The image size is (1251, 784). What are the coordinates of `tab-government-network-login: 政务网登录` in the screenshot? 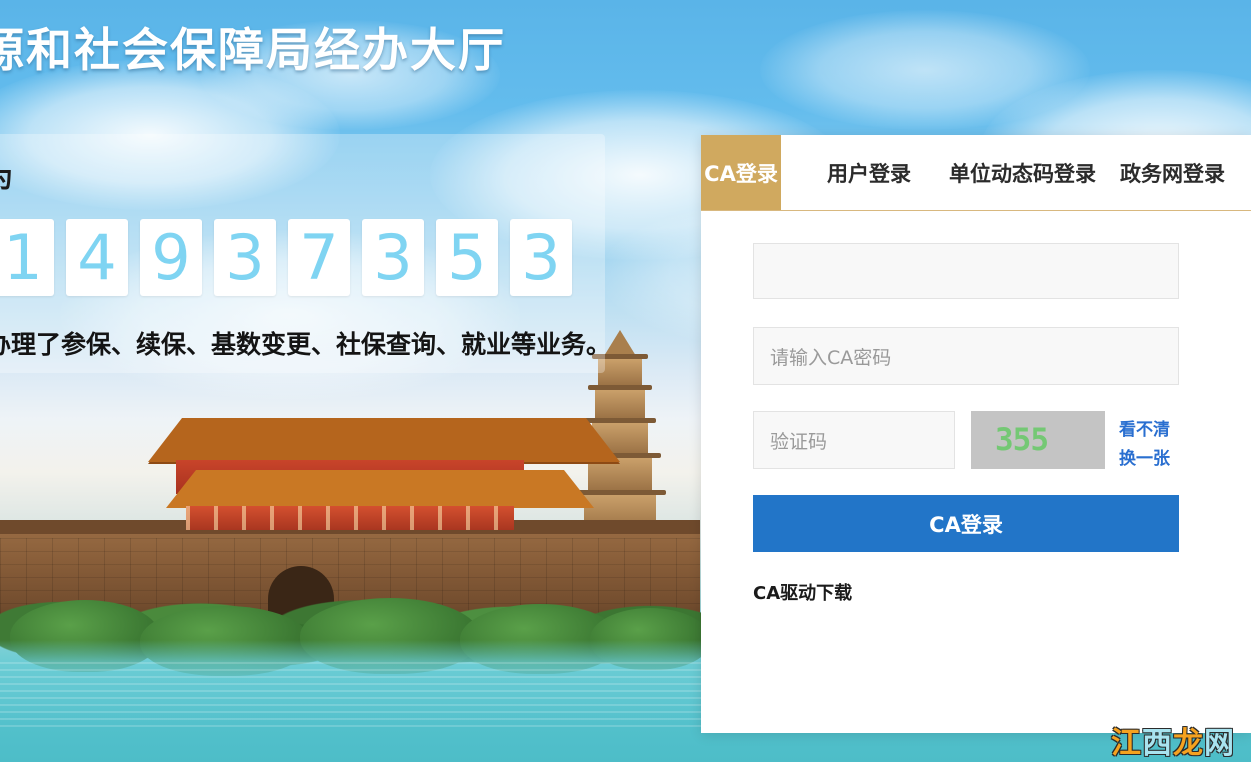 It's located at (1172, 172).